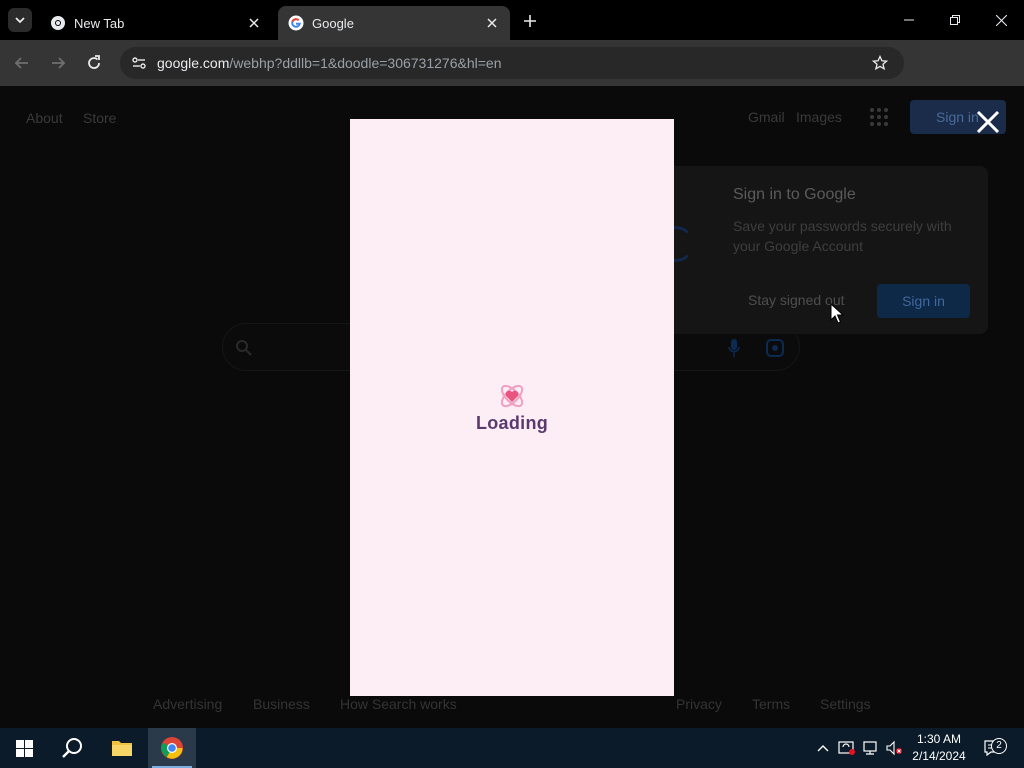 The image size is (1024, 768). I want to click on sync-icon, so click(846, 748).